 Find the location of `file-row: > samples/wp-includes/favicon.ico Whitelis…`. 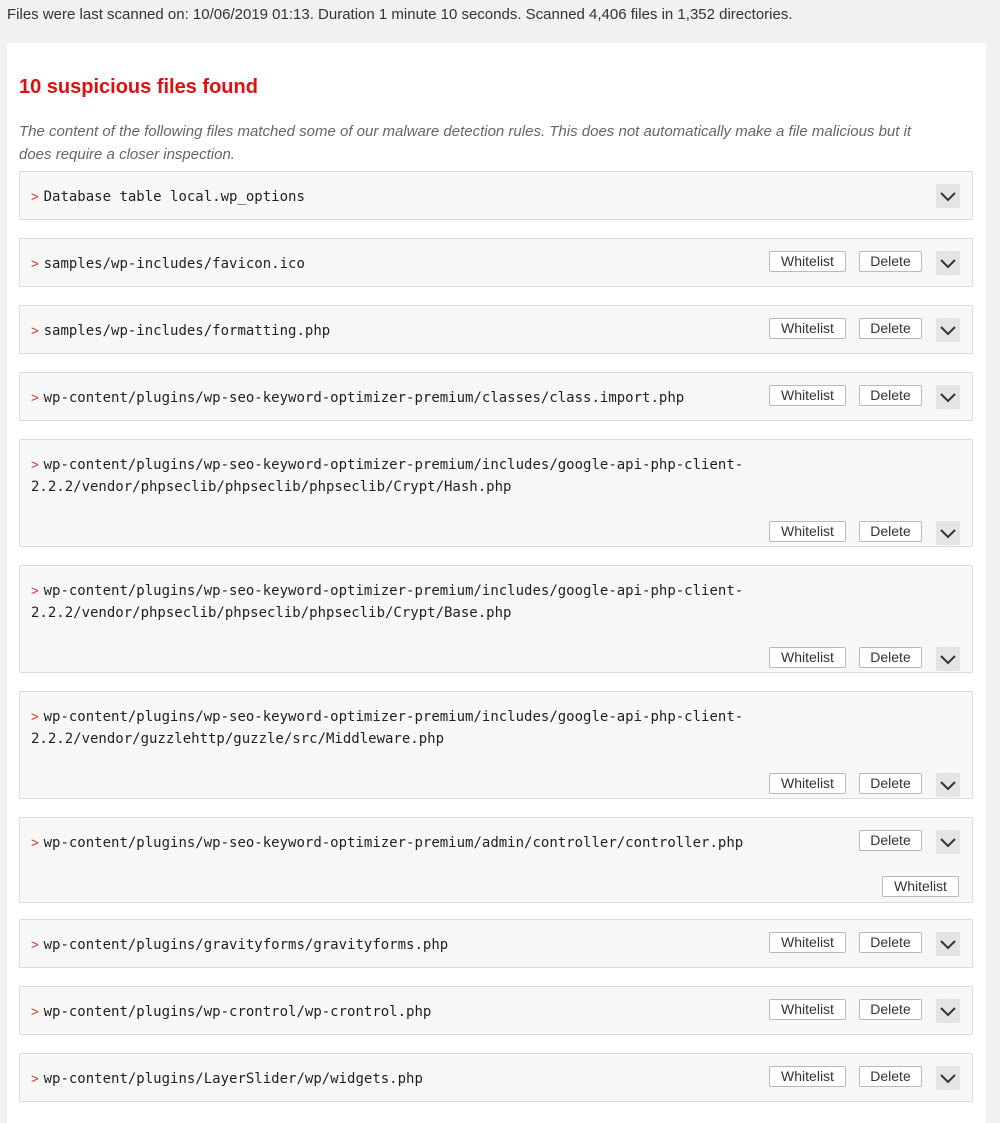

file-row: > samples/wp-includes/favicon.ico Whitelis… is located at coordinates (496, 262).